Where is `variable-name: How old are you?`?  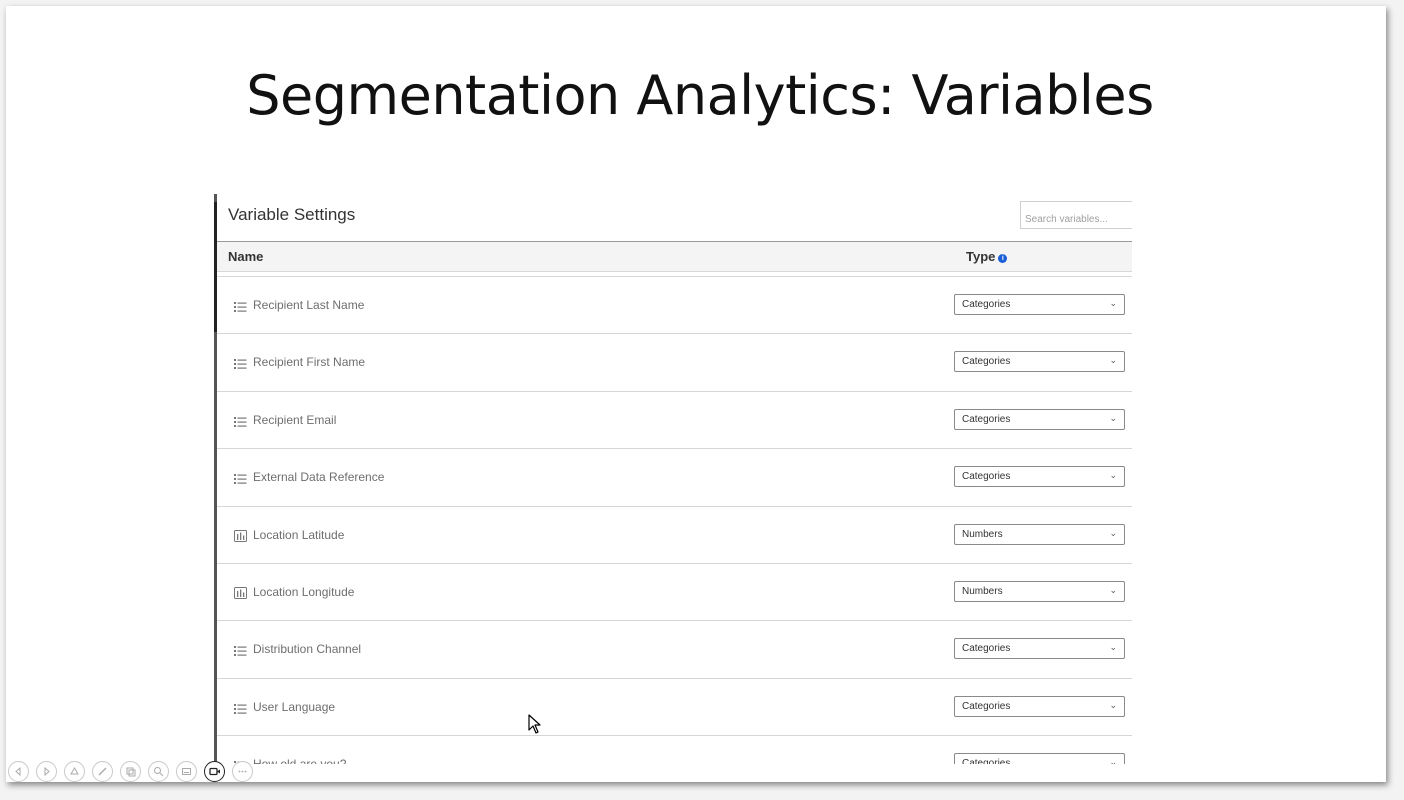
variable-name: How old are you? is located at coordinates (299, 760).